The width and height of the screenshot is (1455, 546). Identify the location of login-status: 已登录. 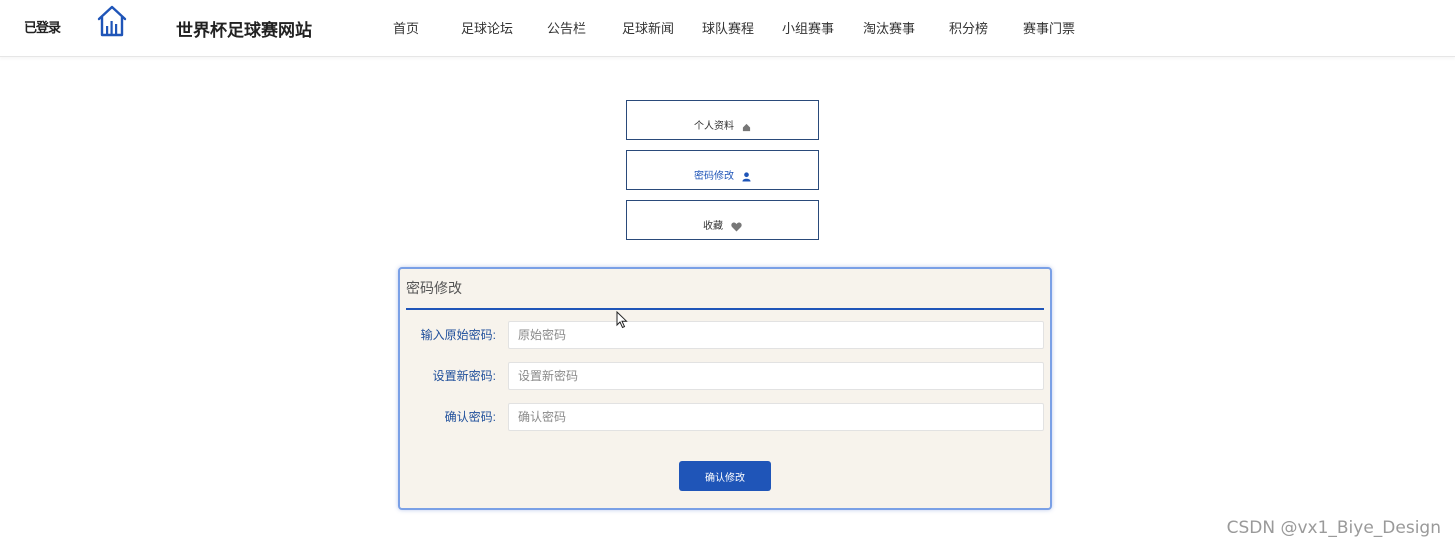
(42, 27).